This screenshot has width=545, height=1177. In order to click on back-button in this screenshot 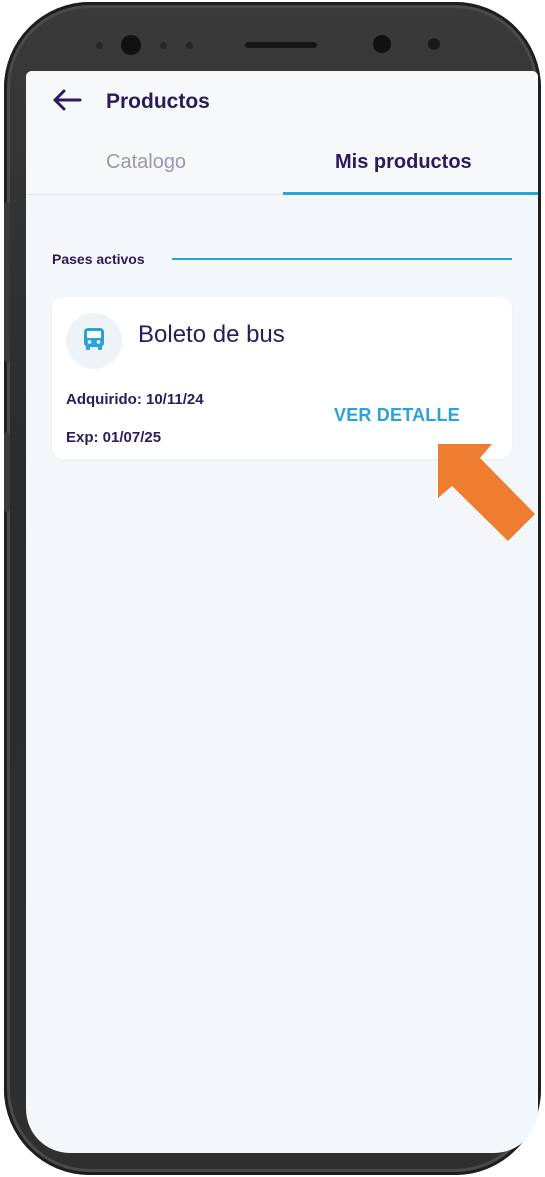, I will do `click(67, 102)`.